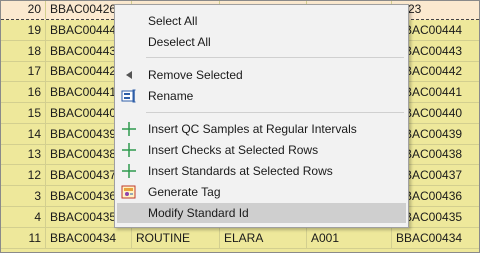 The height and width of the screenshot is (253, 480). What do you see at coordinates (89, 238) in the screenshot?
I see `sample-id-cell: BBAC00434` at bounding box center [89, 238].